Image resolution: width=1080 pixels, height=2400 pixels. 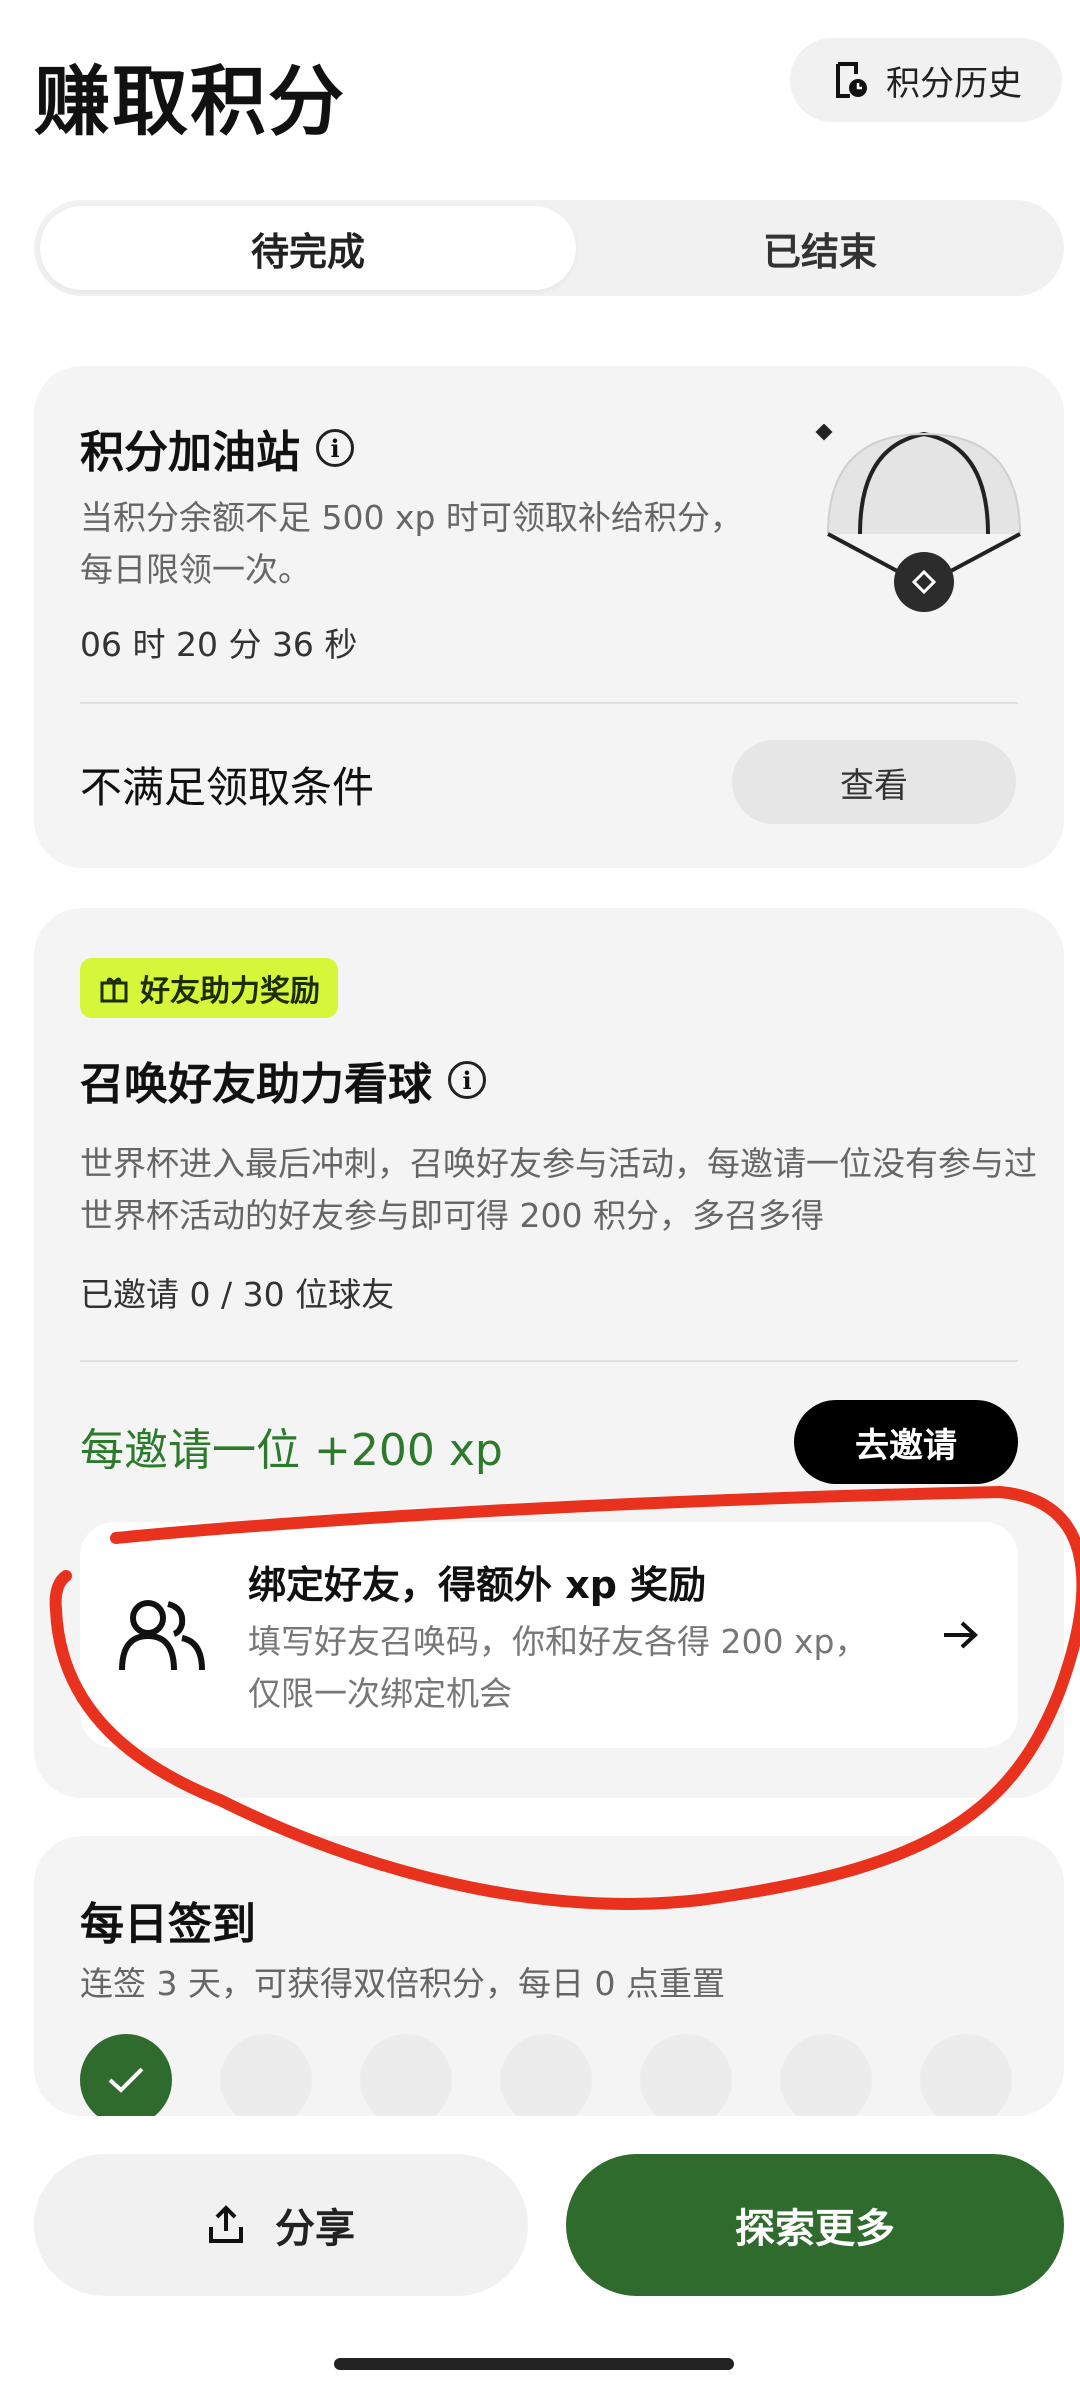 What do you see at coordinates (190, 452) in the screenshot?
I see `refuel-title: 积分加油站` at bounding box center [190, 452].